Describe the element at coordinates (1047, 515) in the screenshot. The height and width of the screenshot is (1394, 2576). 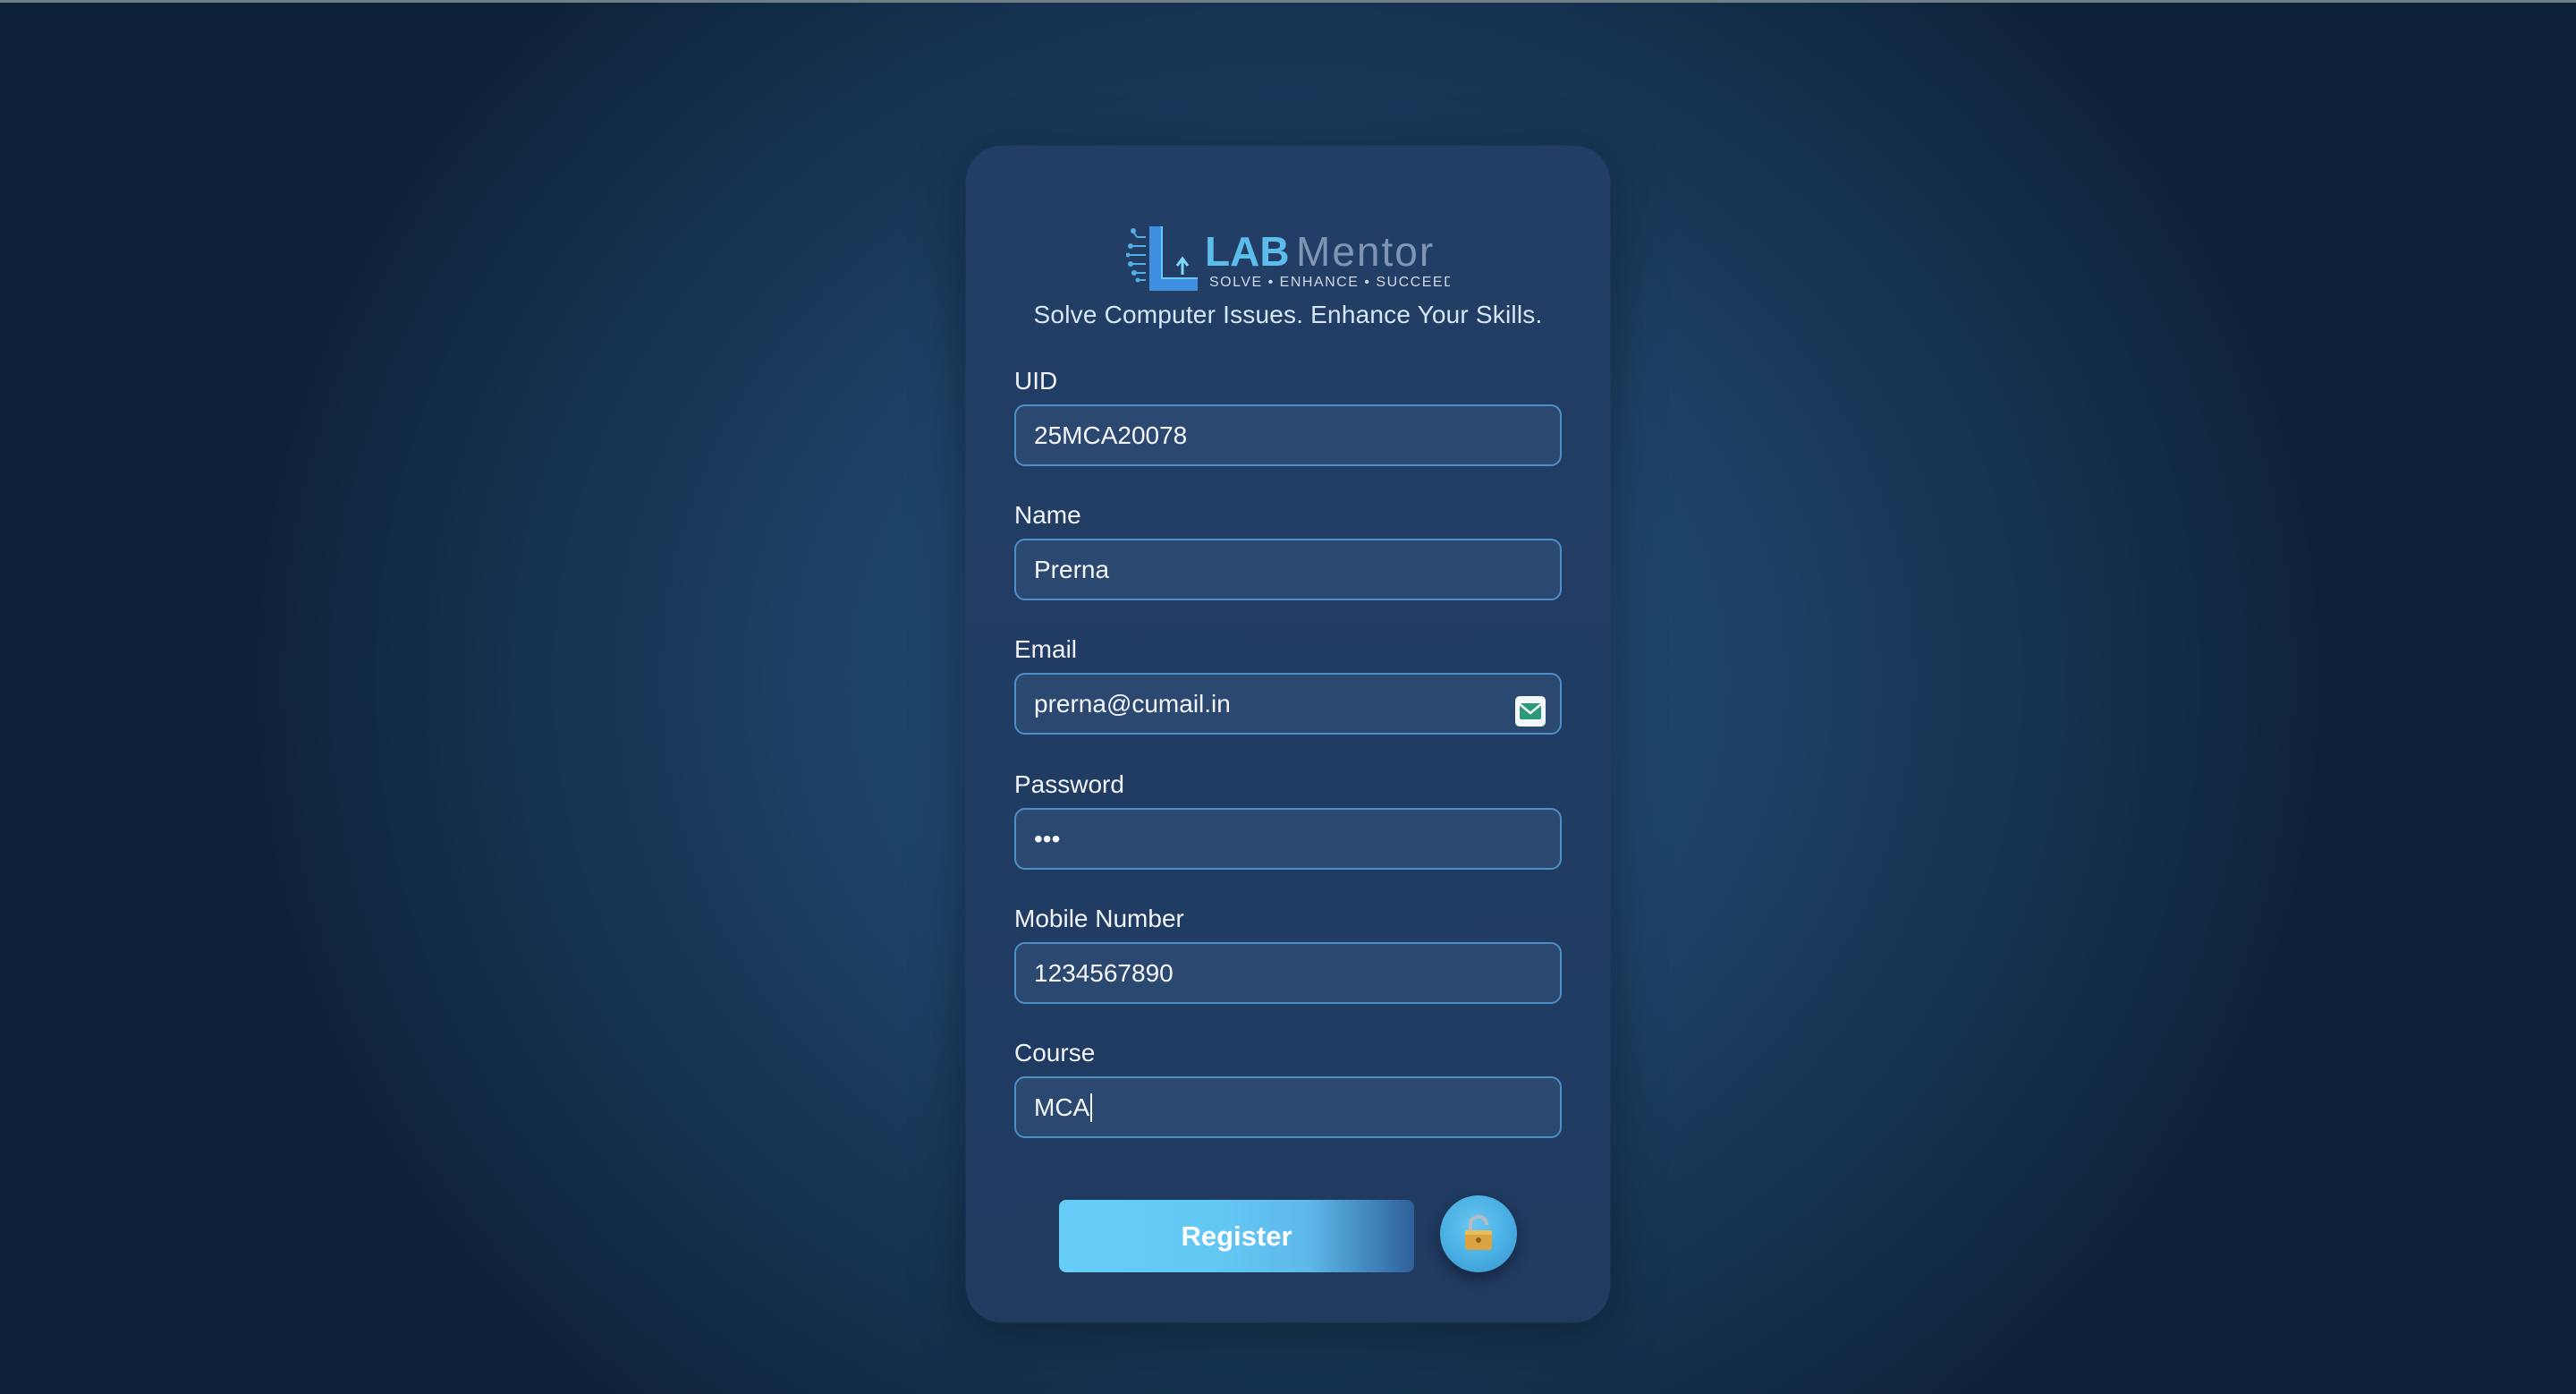
I see `name-label: Name` at that location.